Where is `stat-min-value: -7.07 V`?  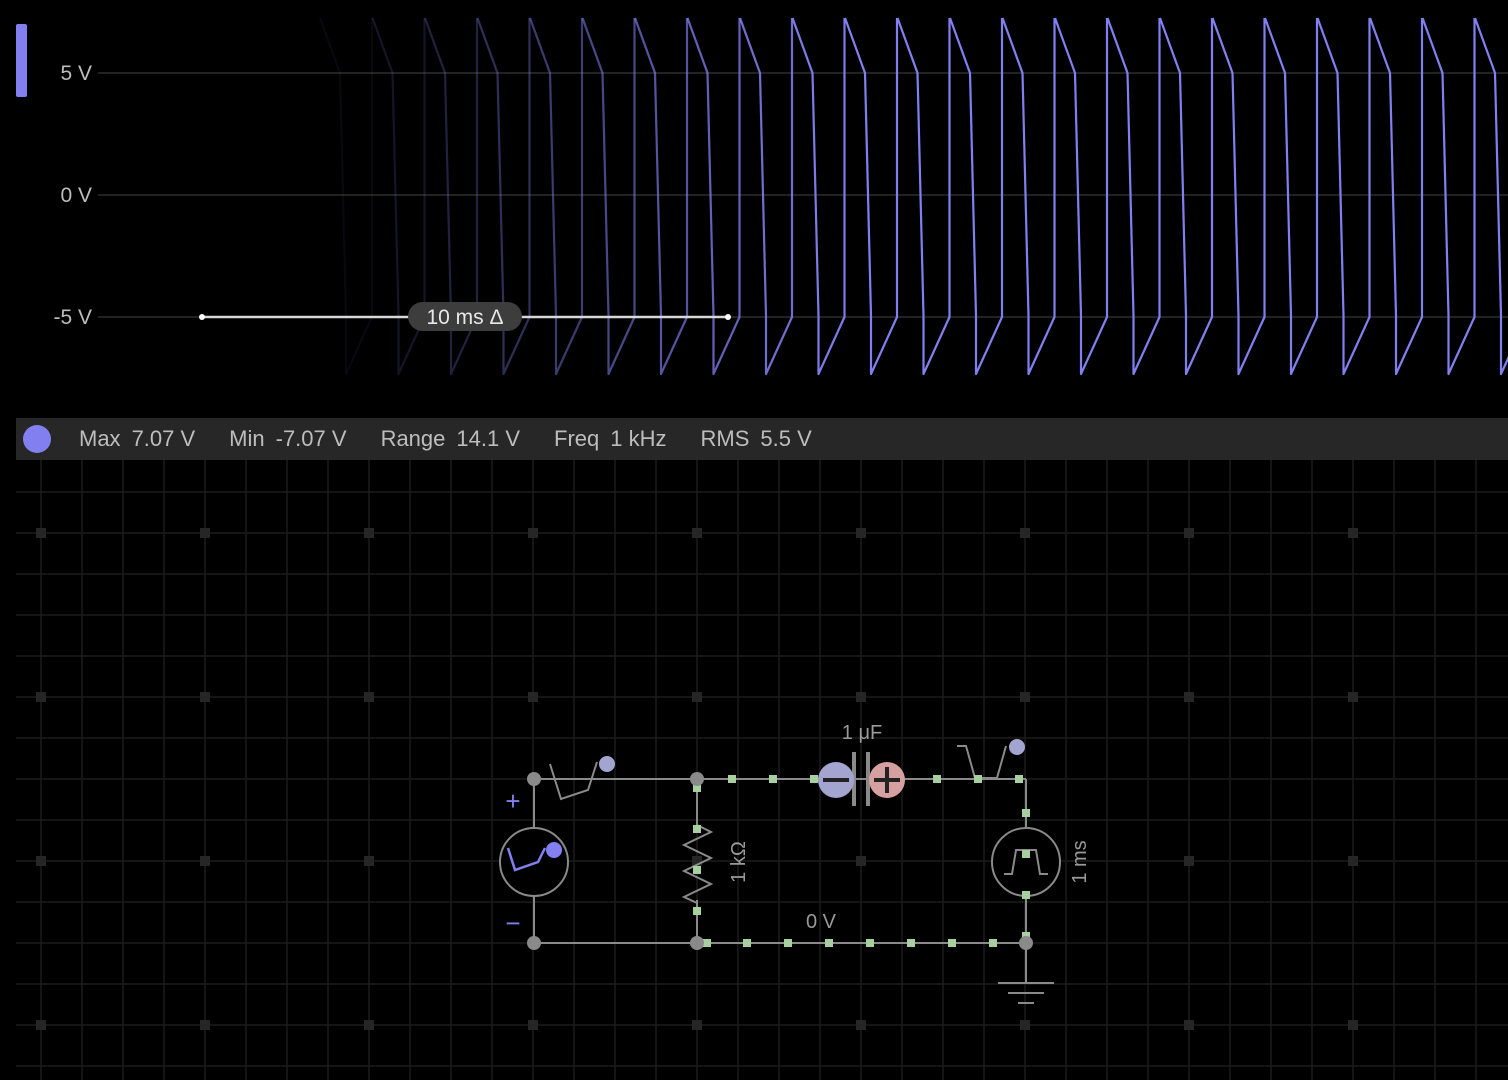 stat-min-value: -7.07 V is located at coordinates (311, 438).